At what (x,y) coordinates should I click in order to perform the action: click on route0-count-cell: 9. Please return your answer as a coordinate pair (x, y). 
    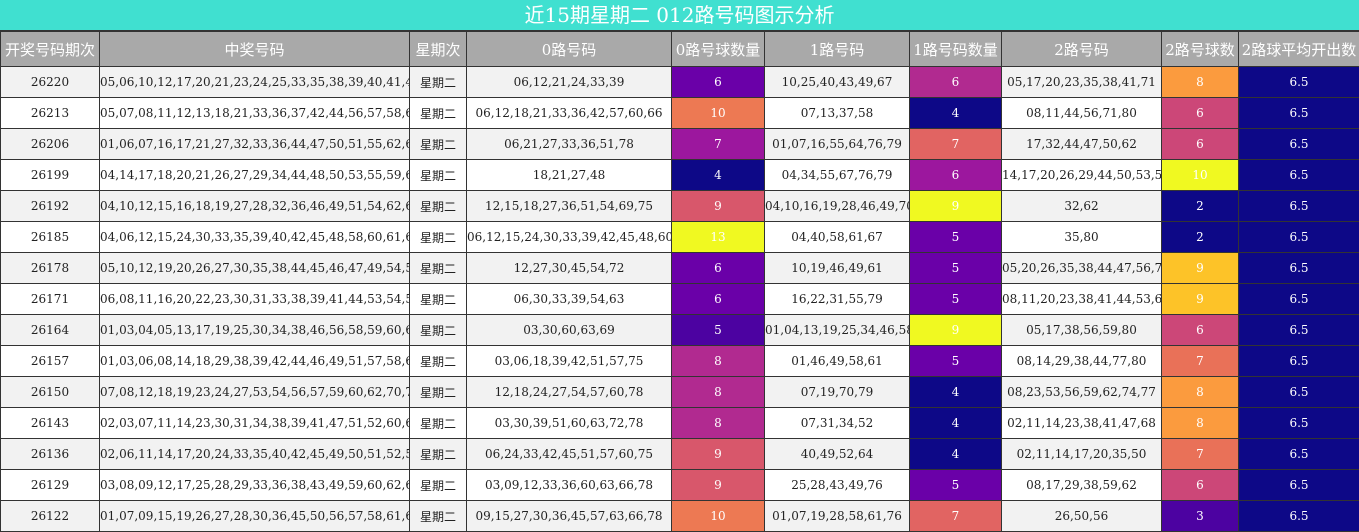
    Looking at the image, I should click on (718, 454).